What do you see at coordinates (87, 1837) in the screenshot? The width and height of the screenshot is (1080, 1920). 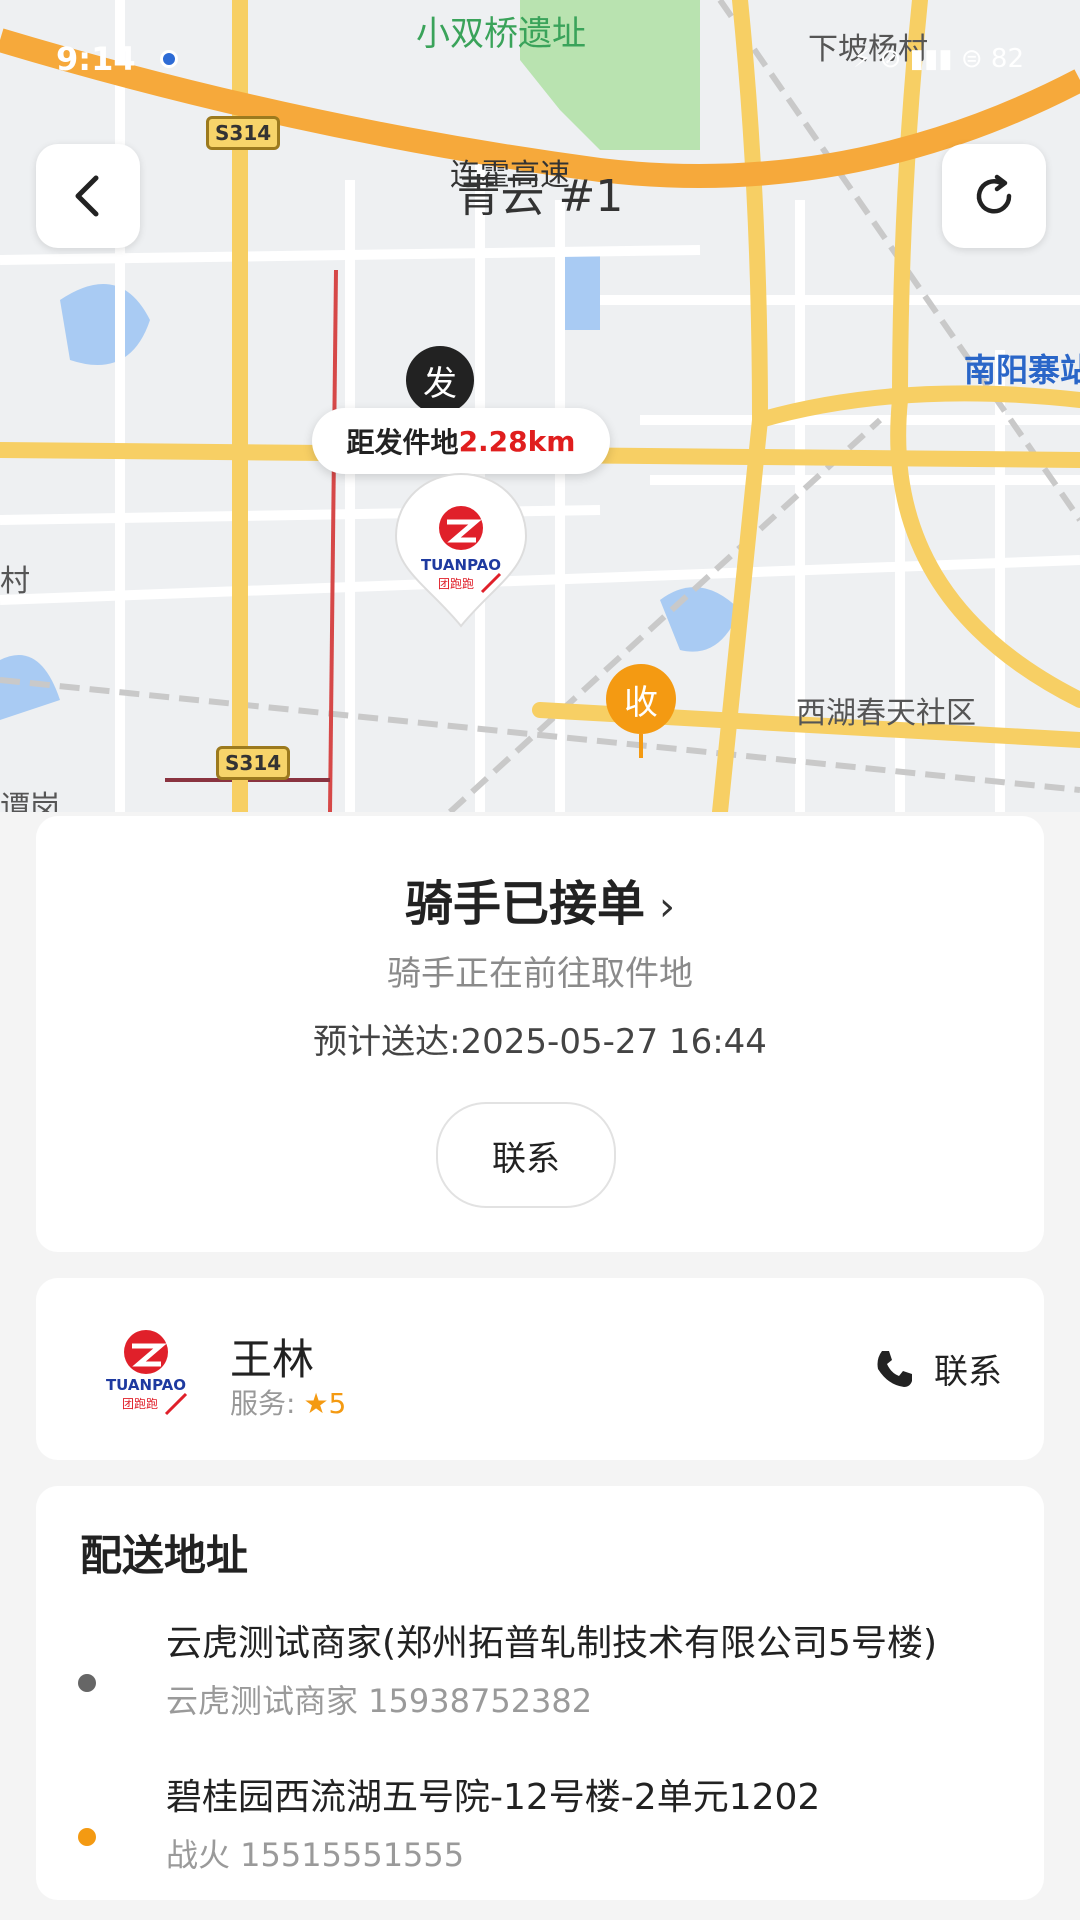 I see `delivery-dot-icon` at bounding box center [87, 1837].